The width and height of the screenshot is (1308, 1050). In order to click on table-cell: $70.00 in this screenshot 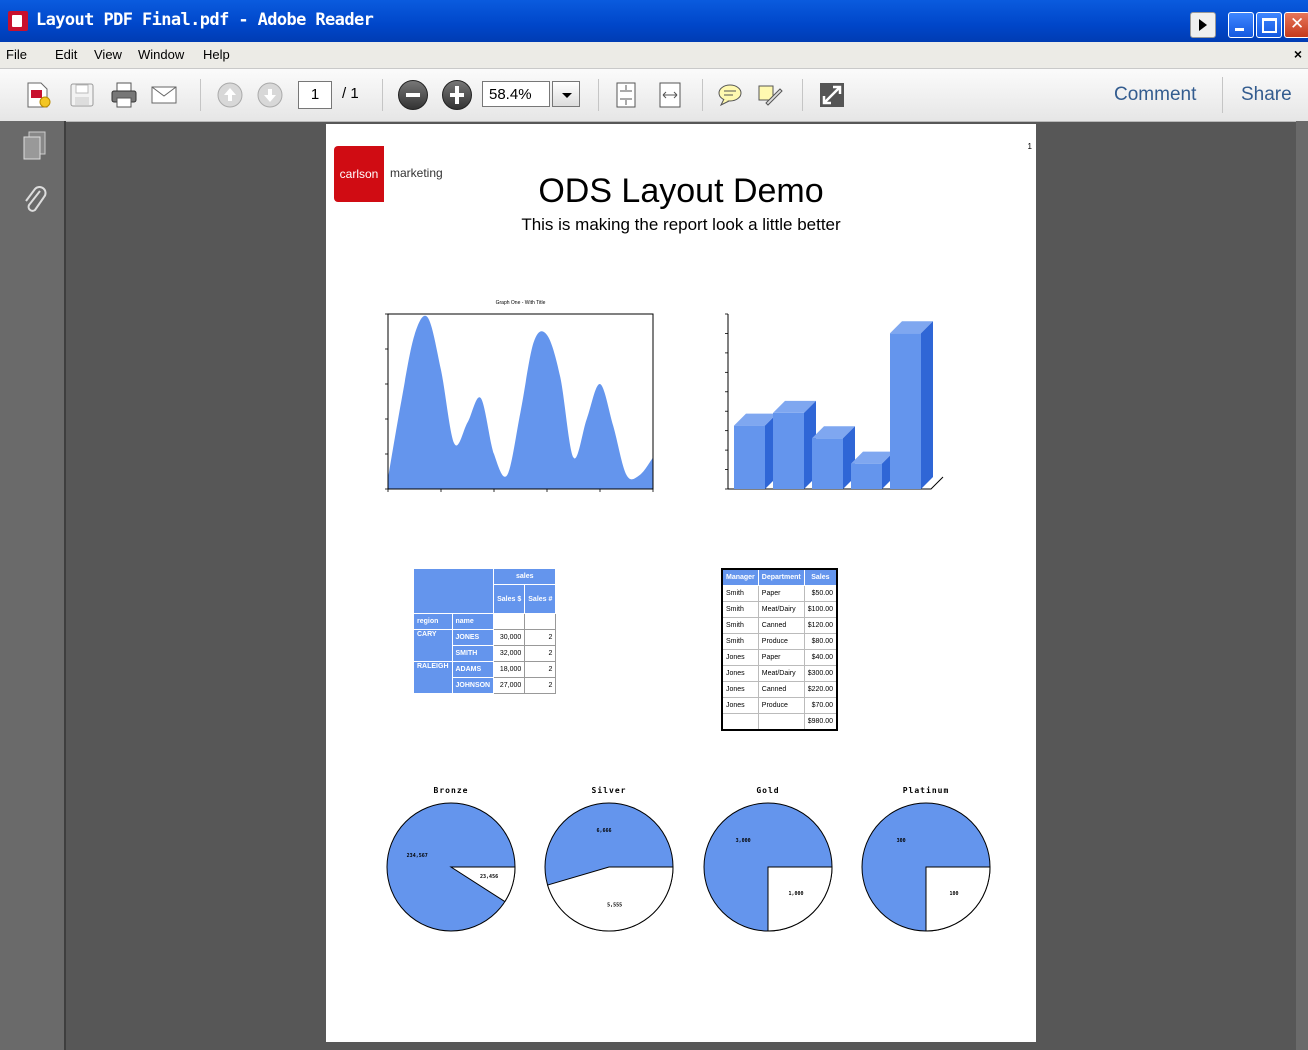, I will do `click(820, 705)`.